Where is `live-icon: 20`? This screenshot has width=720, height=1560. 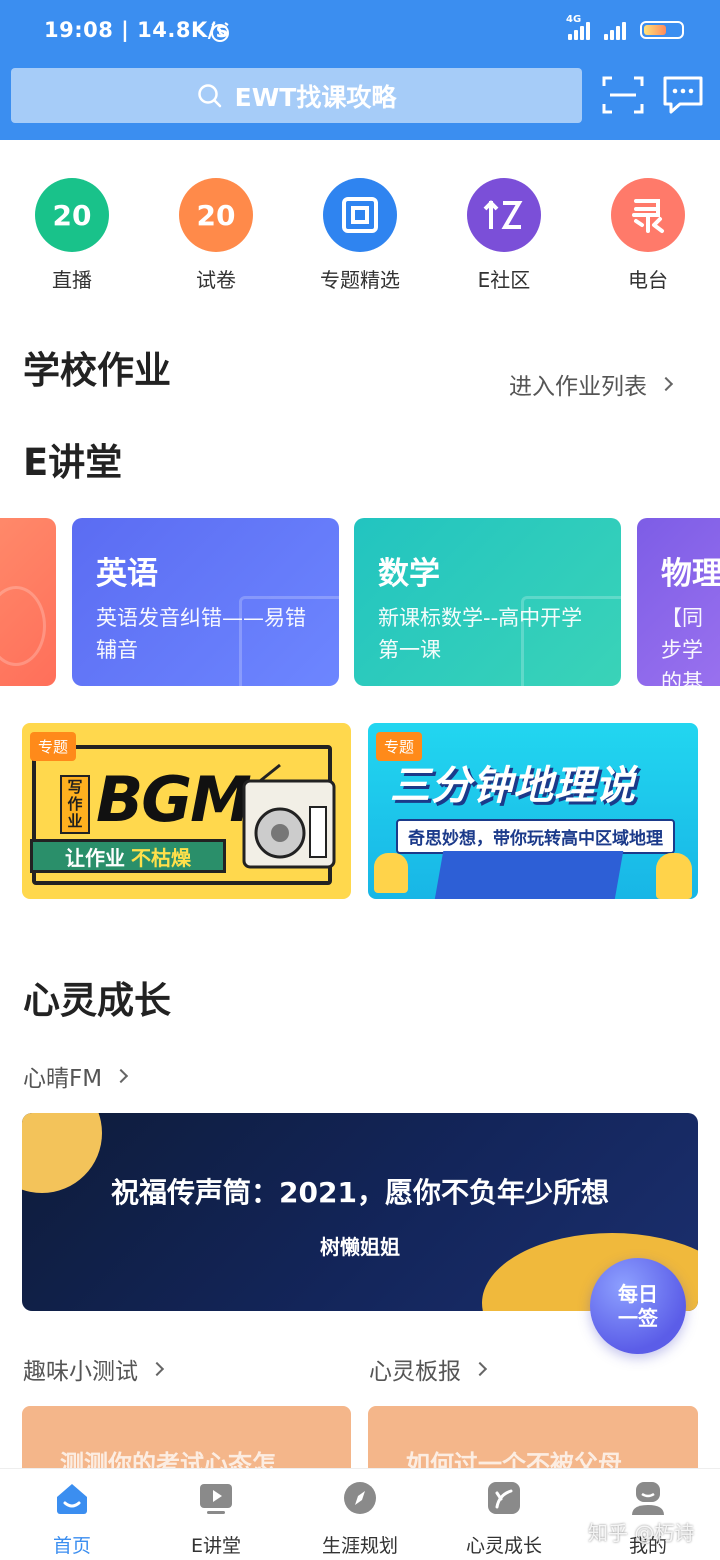
live-icon: 20 is located at coordinates (72, 215).